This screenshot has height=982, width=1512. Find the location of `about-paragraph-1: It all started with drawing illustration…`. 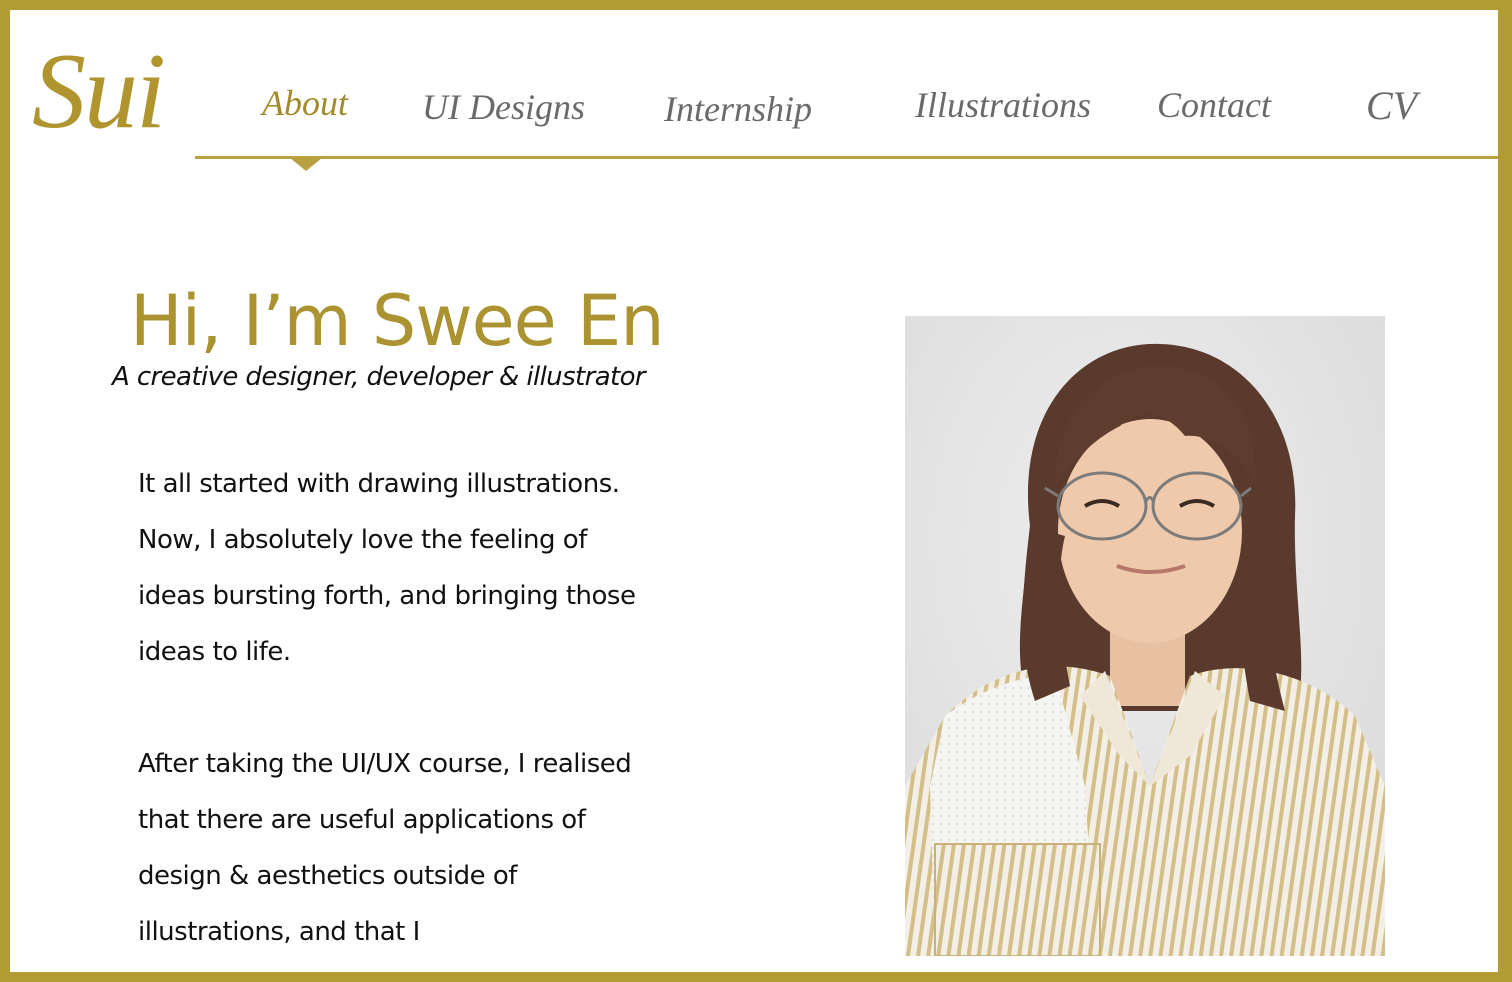

about-paragraph-1: It all started with drawing illustration… is located at coordinates (387, 568).